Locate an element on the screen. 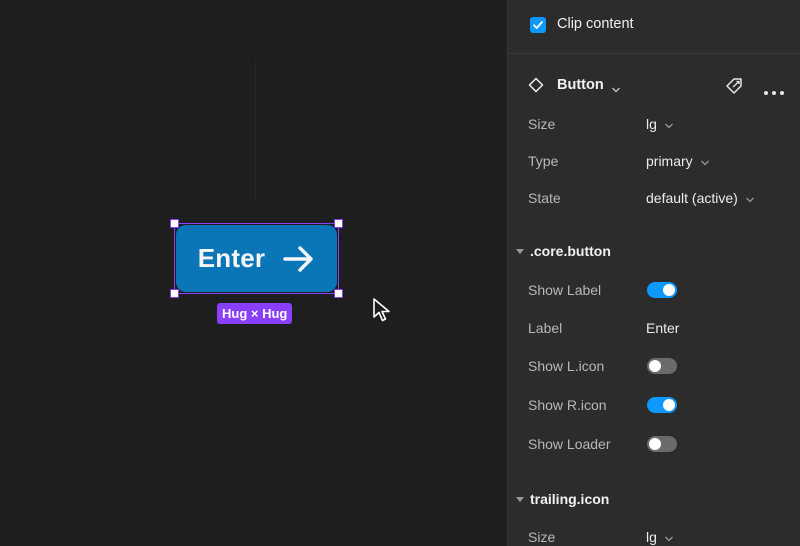 Image resolution: width=800 pixels, height=546 pixels. prop-label-show-licon: Show L.icon is located at coordinates (566, 366).